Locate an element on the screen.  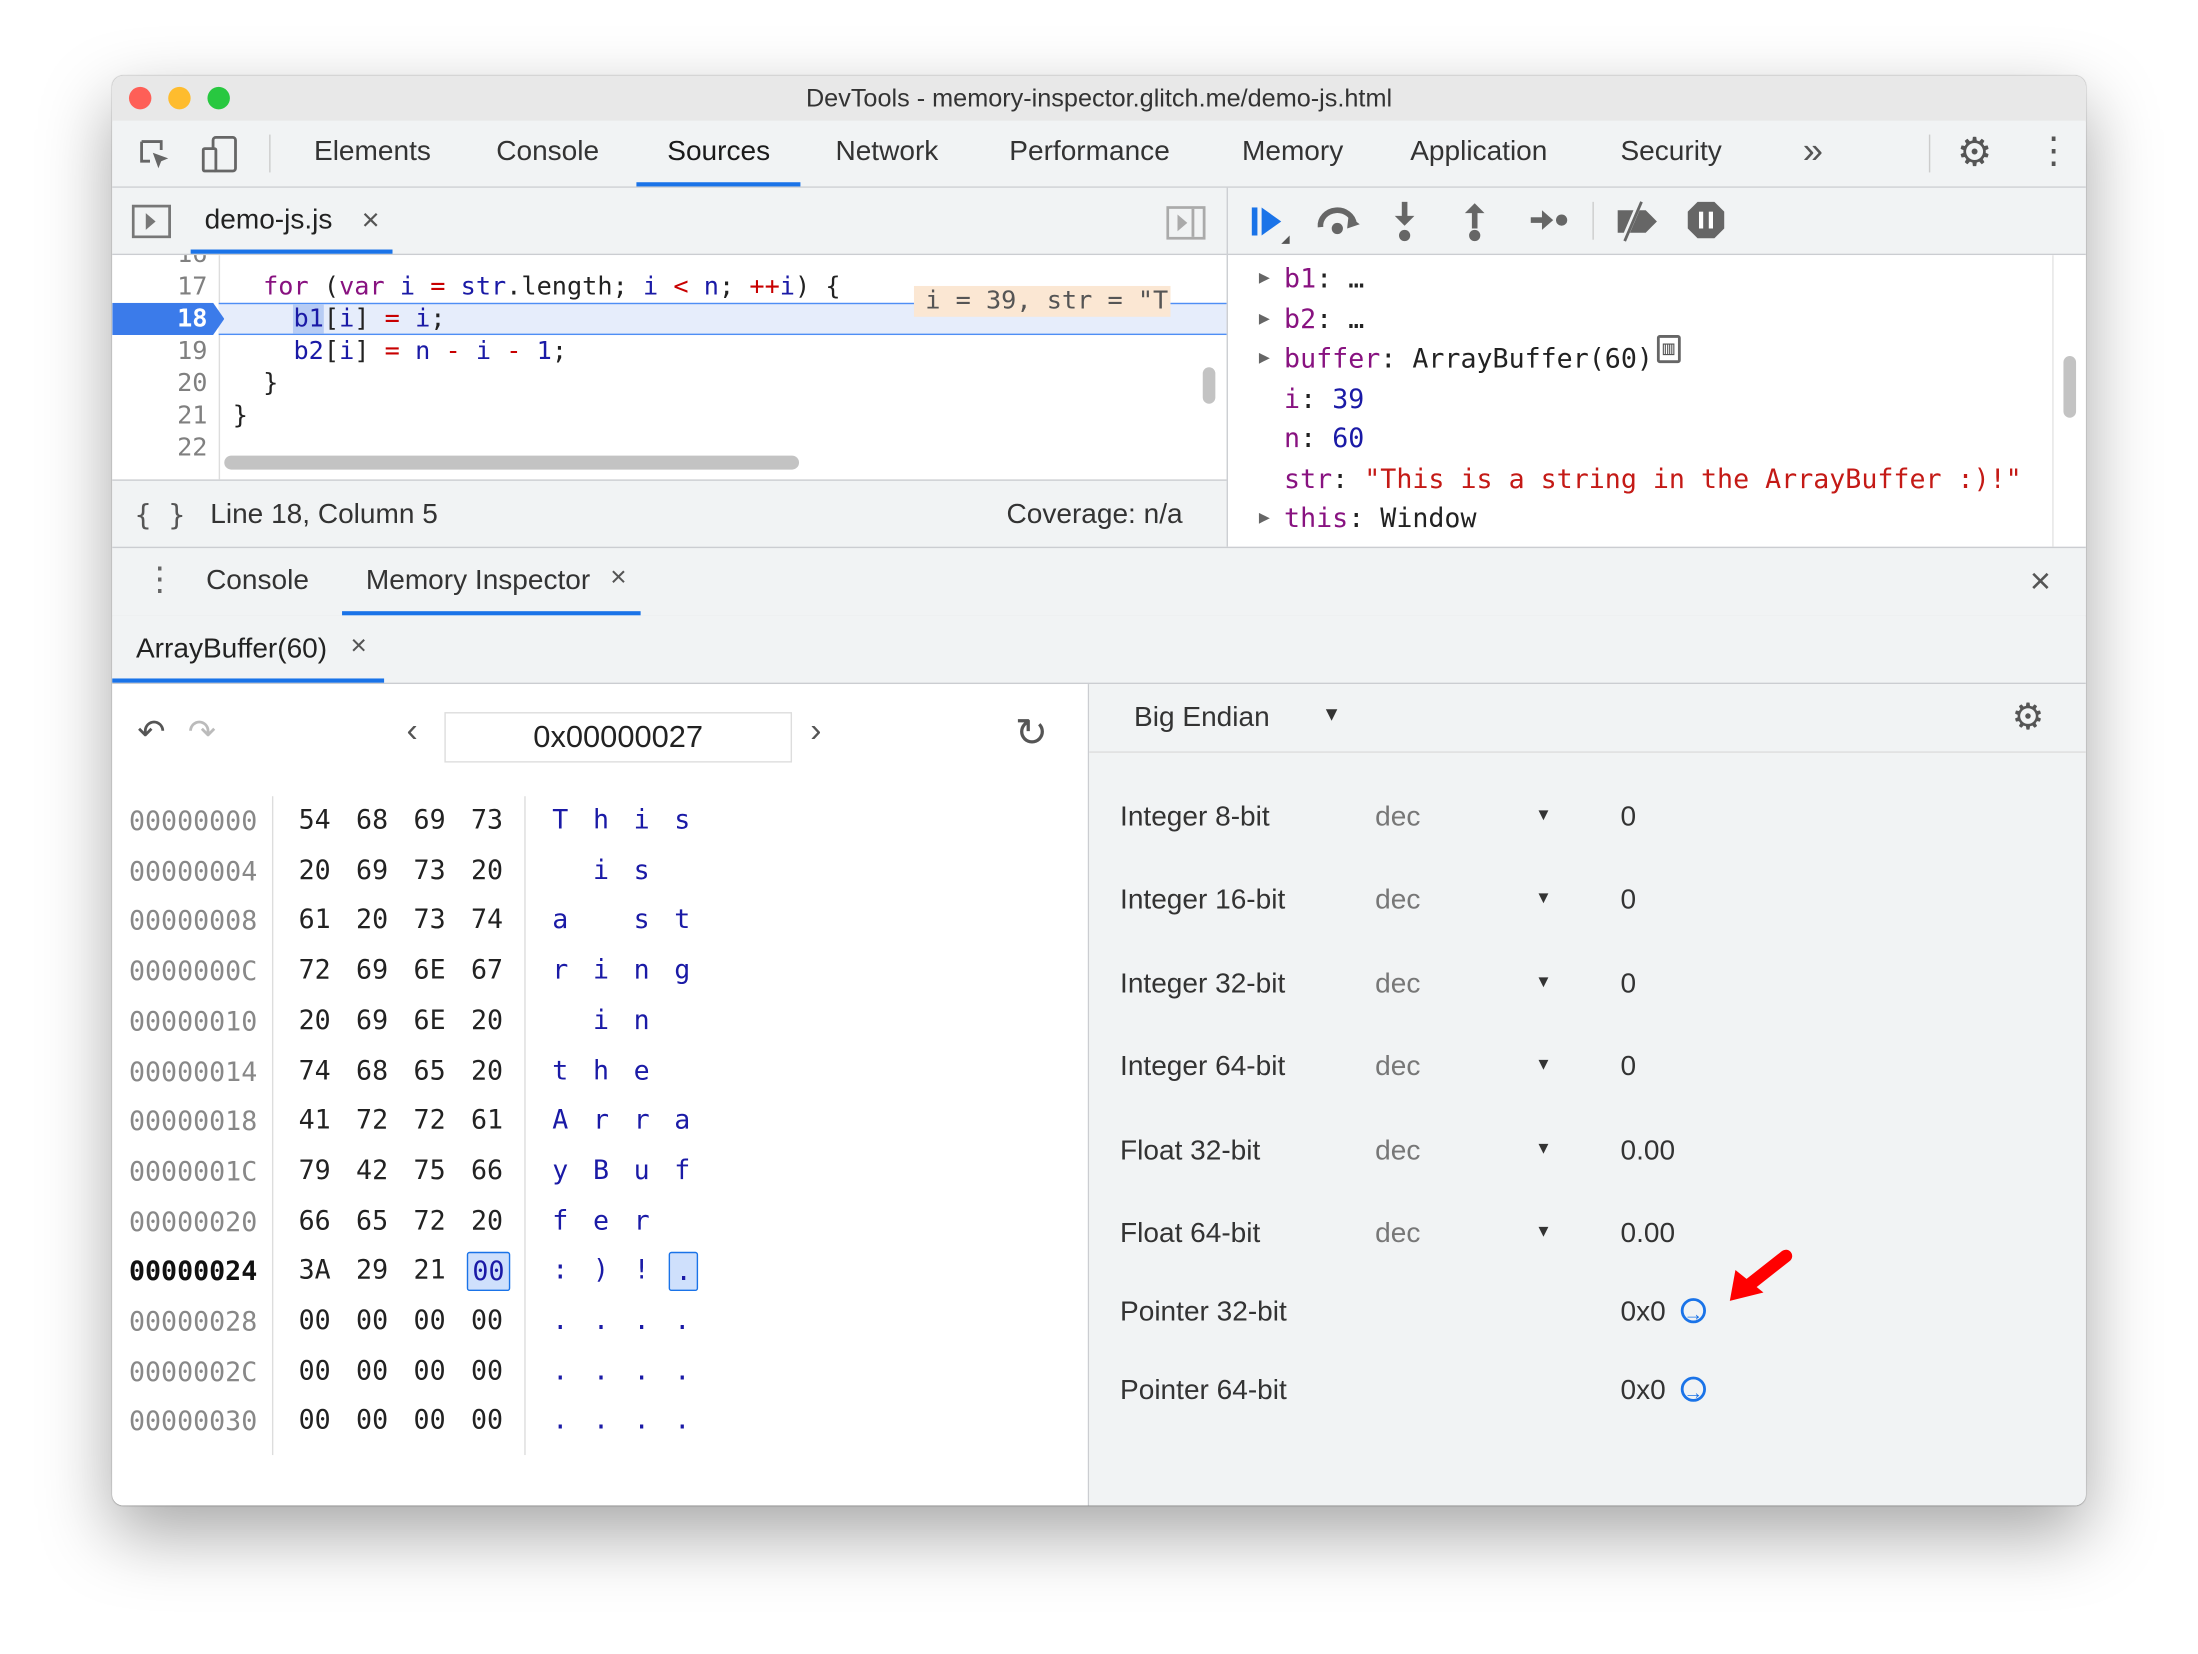
step-over-icon is located at coordinates (1339, 221).